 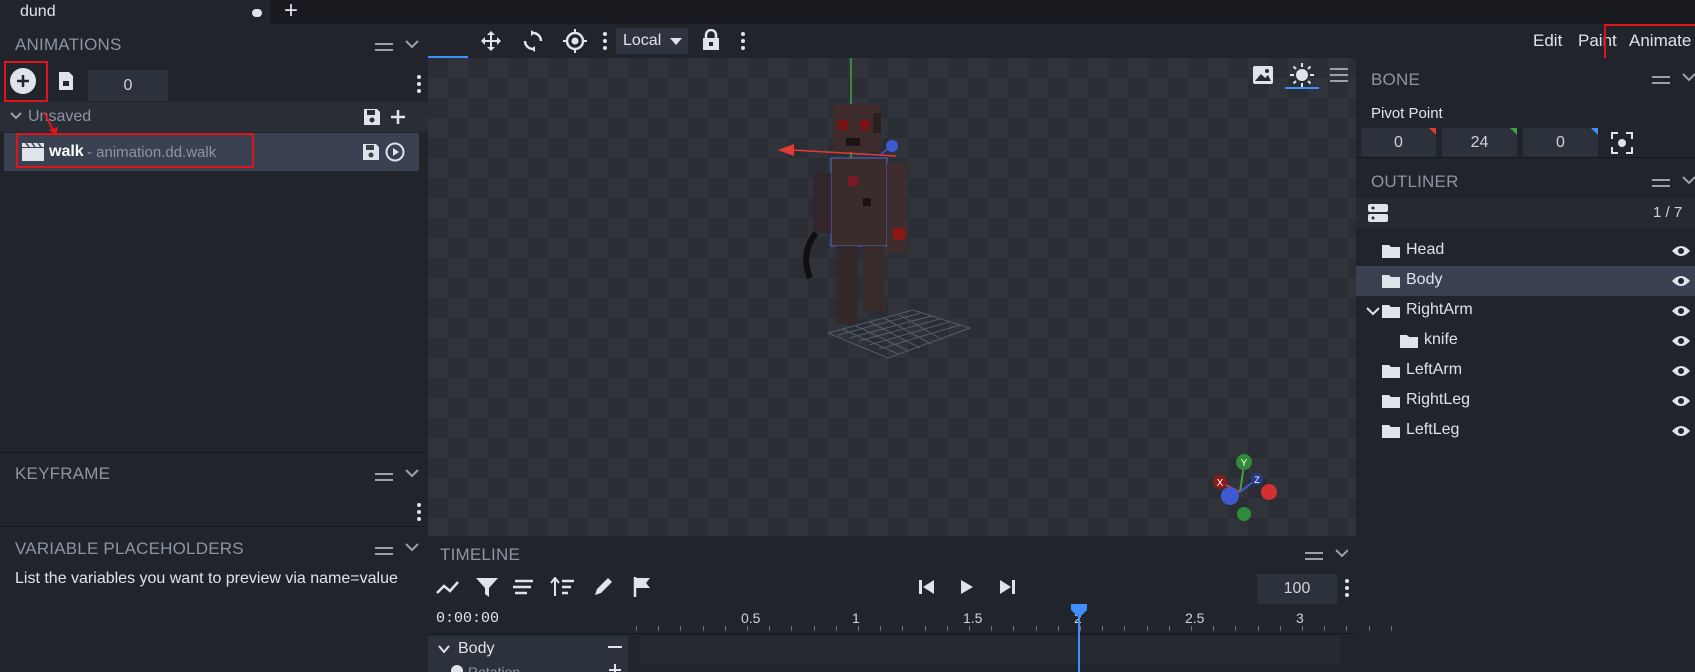 What do you see at coordinates (1407, 113) in the screenshot?
I see `pivot-point-label: Pivot Point` at bounding box center [1407, 113].